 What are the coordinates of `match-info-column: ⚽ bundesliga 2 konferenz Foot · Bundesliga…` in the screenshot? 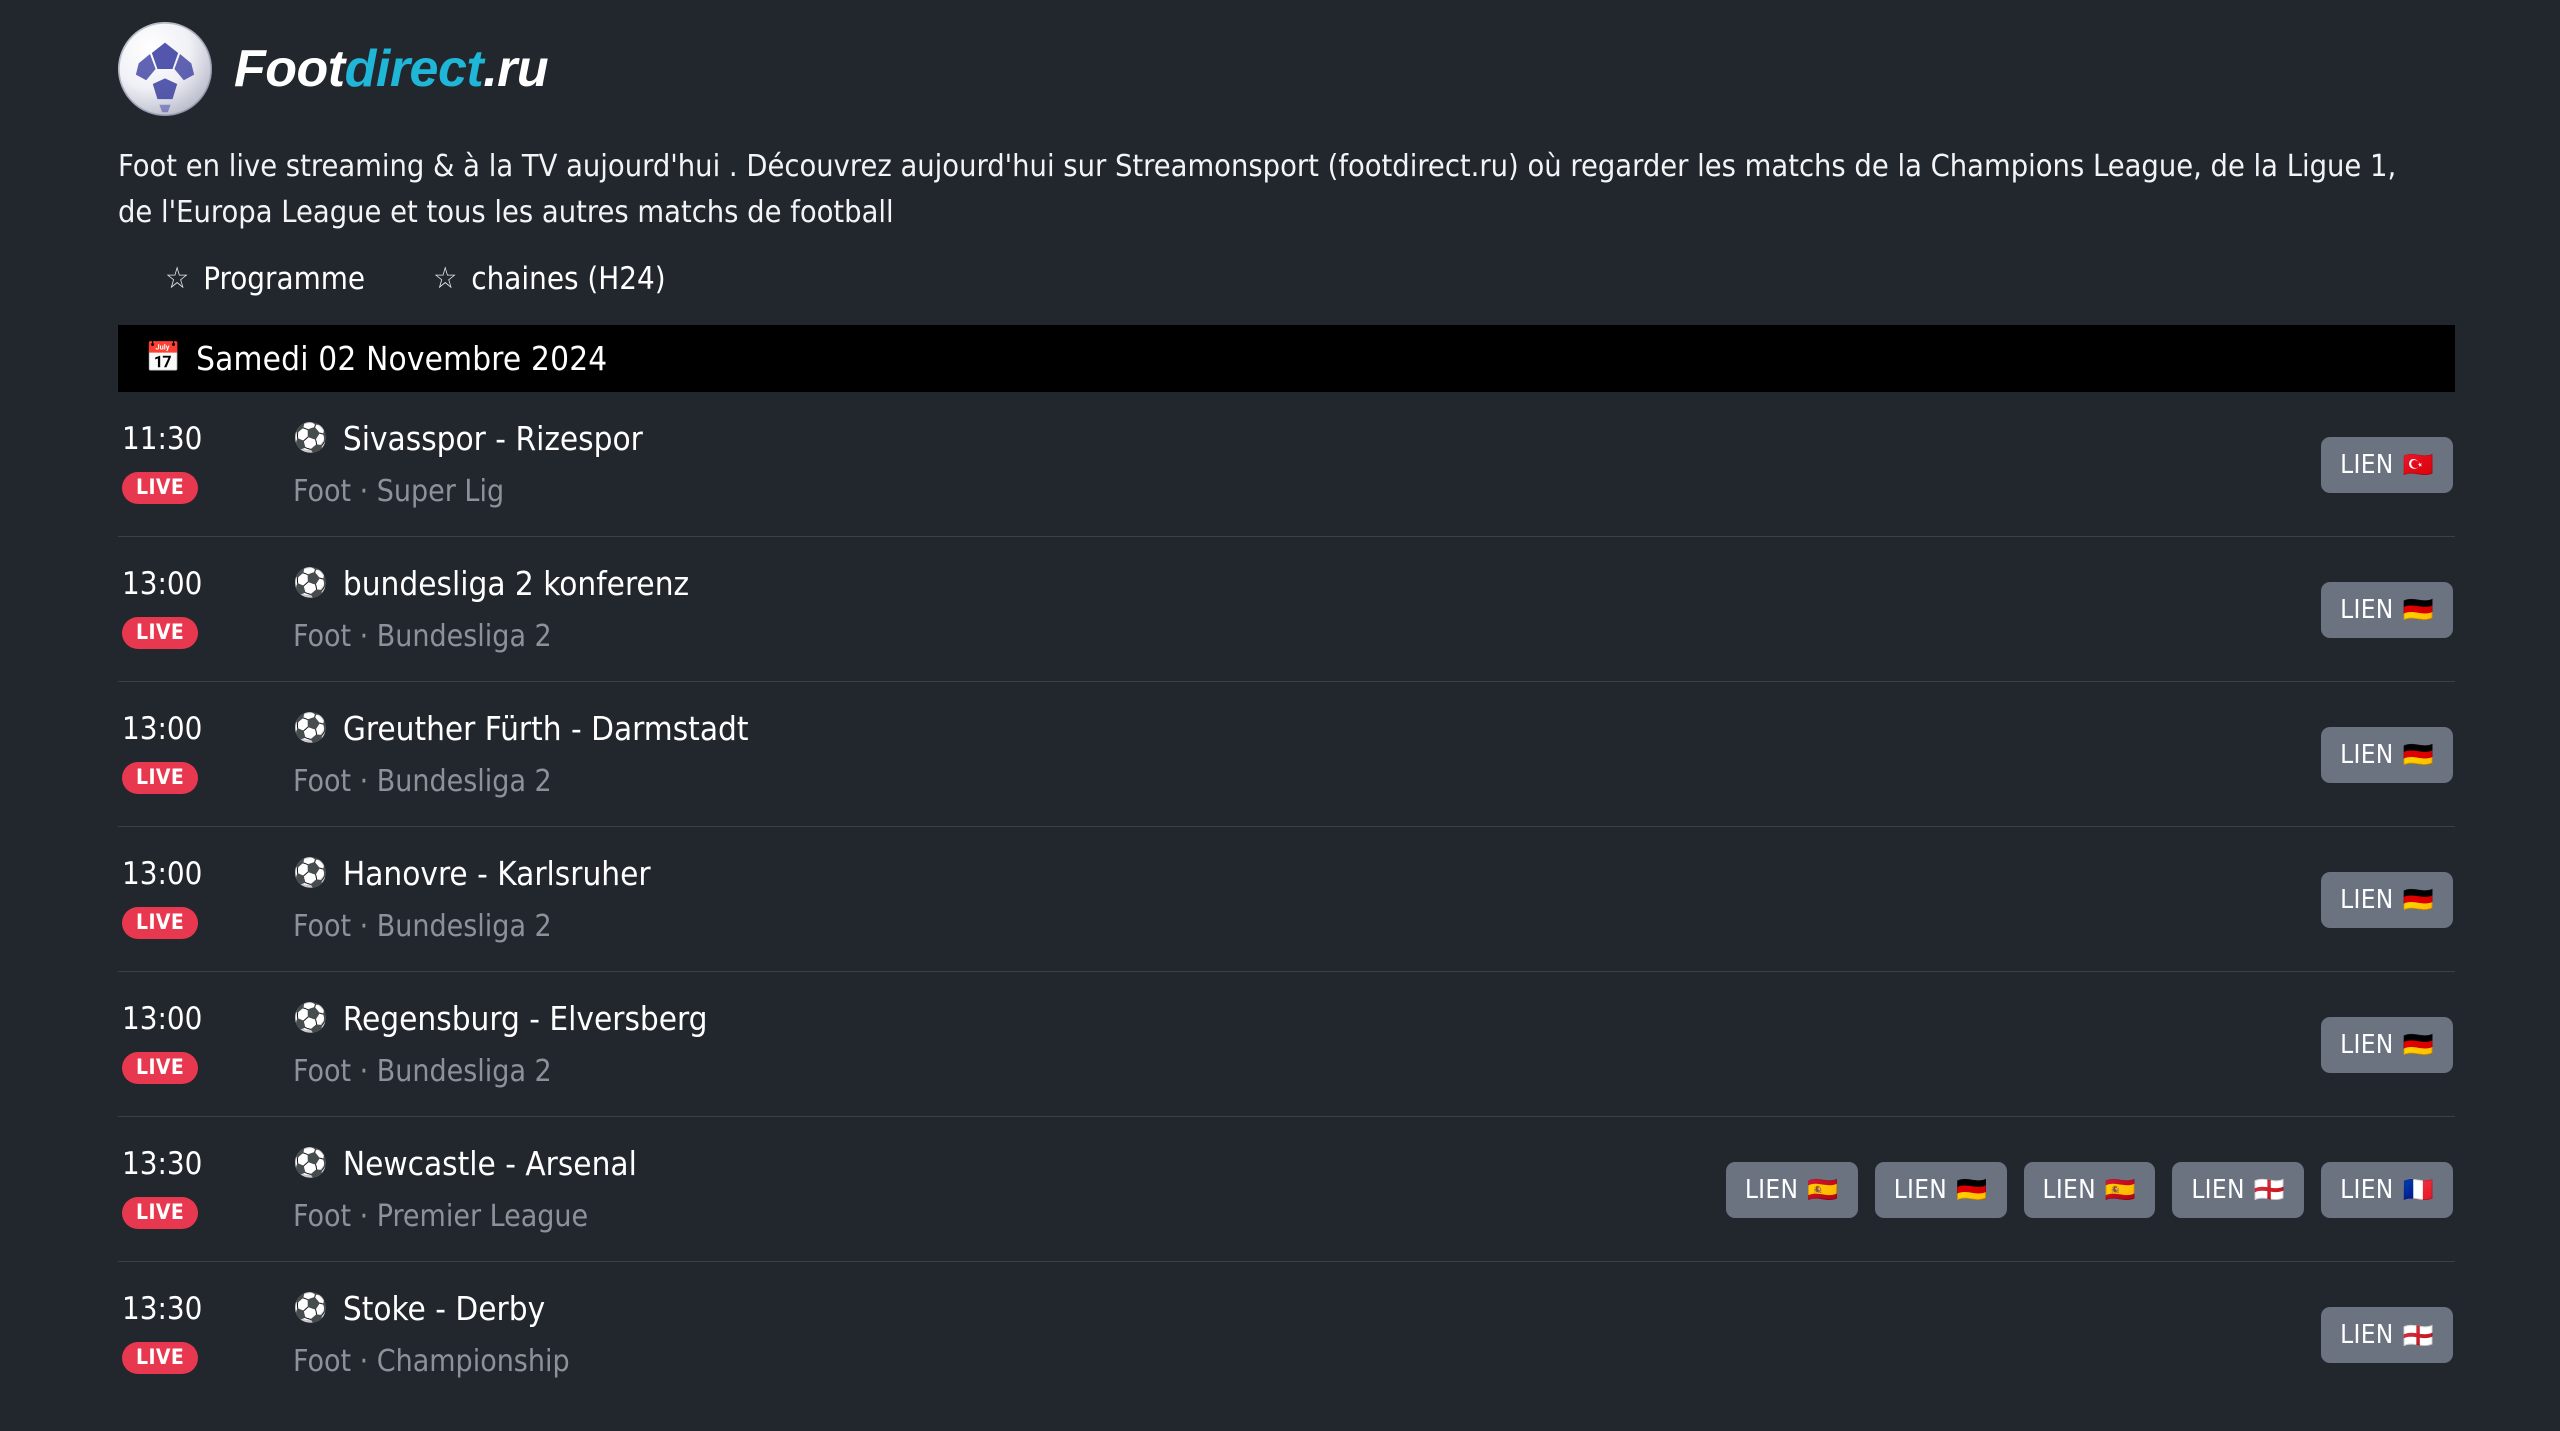 It's located at (1307, 594).